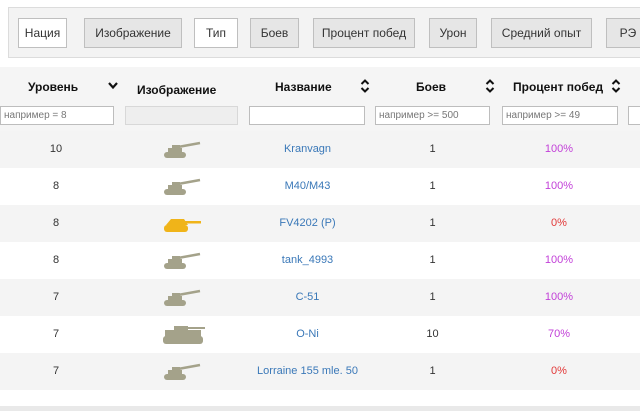 This screenshot has width=640, height=411. Describe the element at coordinates (113, 86) in the screenshot. I see `chevron-down-icon` at that location.